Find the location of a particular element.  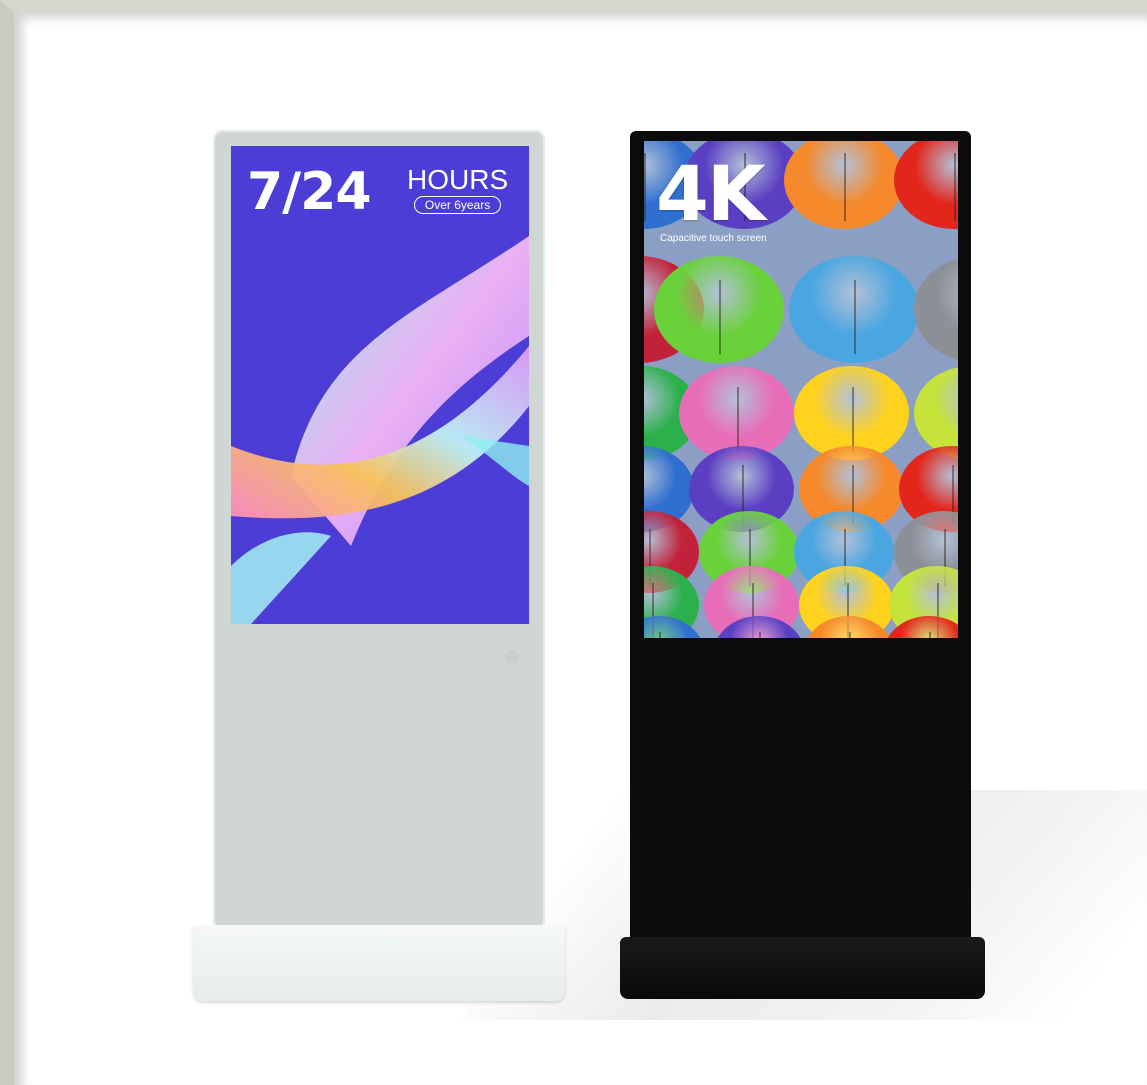

uptime-headline: 7/24 is located at coordinates (309, 192).